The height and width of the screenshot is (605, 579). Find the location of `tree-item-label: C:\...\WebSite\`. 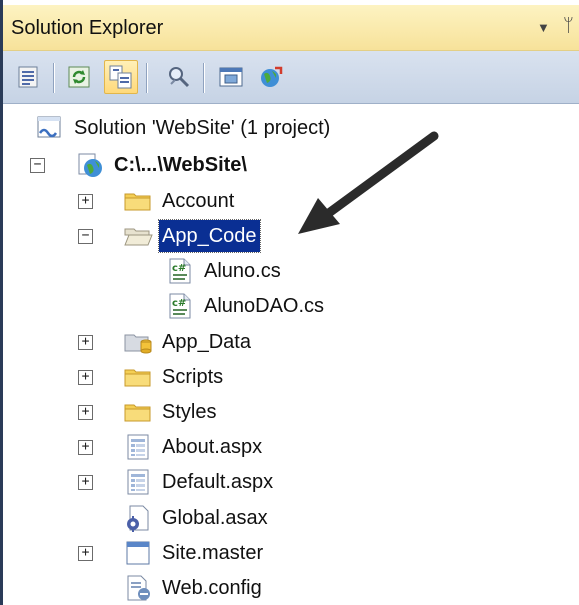

tree-item-label: C:\...\WebSite\ is located at coordinates (180, 165).